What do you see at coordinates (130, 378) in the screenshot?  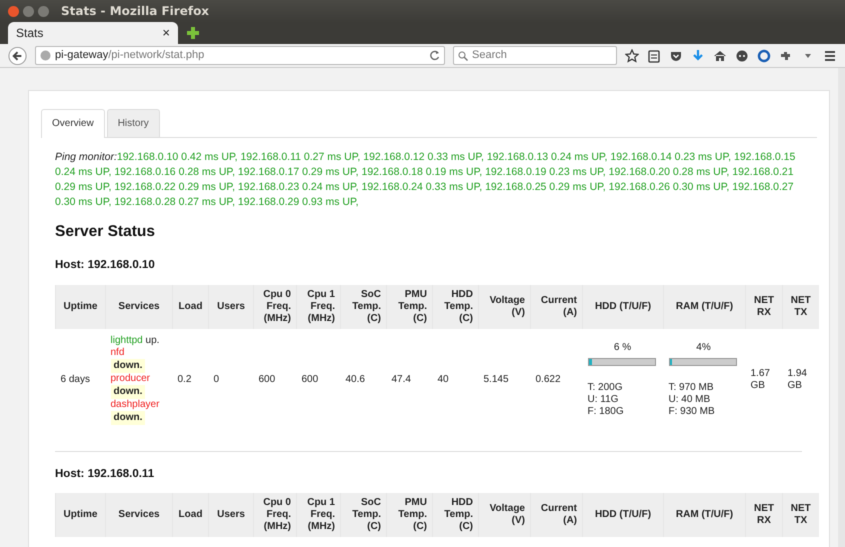 I see `service-name: producer` at bounding box center [130, 378].